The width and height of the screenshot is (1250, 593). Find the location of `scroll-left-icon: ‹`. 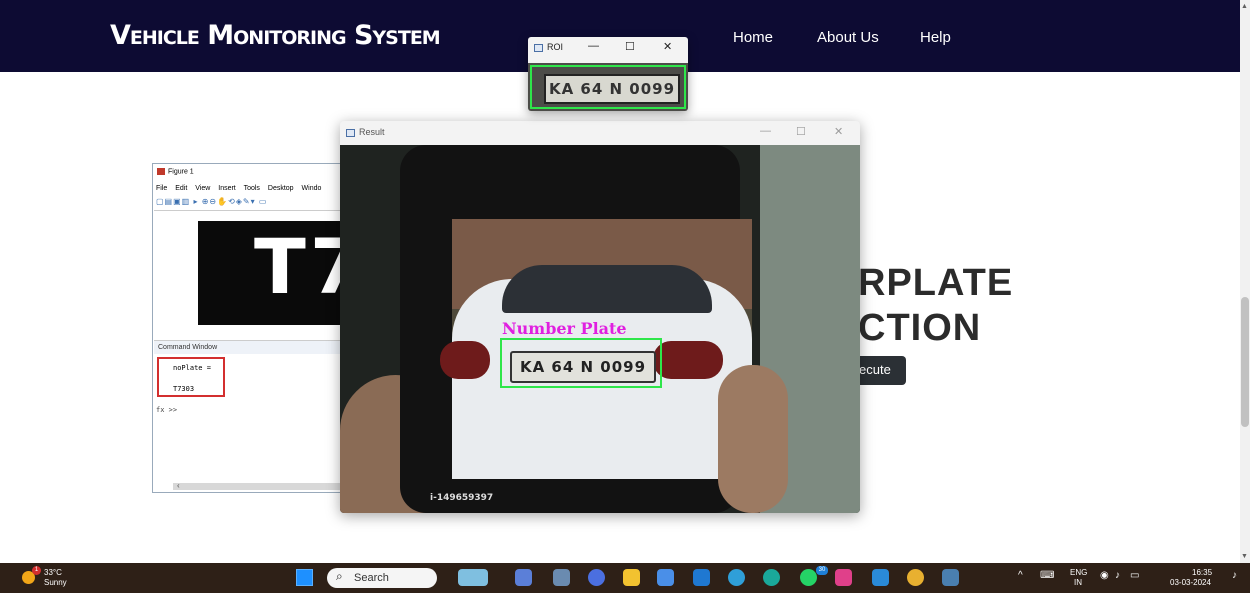

scroll-left-icon: ‹ is located at coordinates (178, 485).